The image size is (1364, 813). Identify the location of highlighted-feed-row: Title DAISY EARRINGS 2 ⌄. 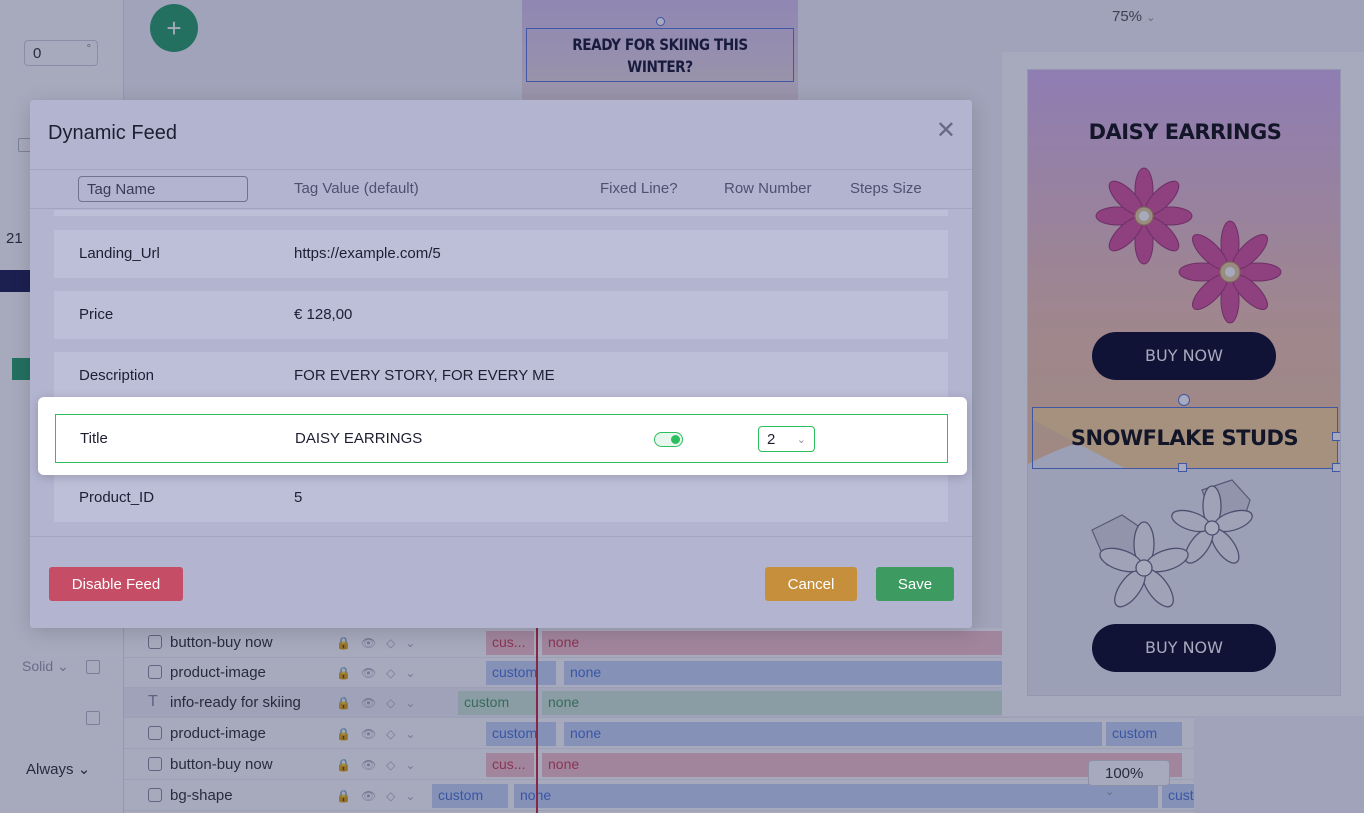
(502, 436).